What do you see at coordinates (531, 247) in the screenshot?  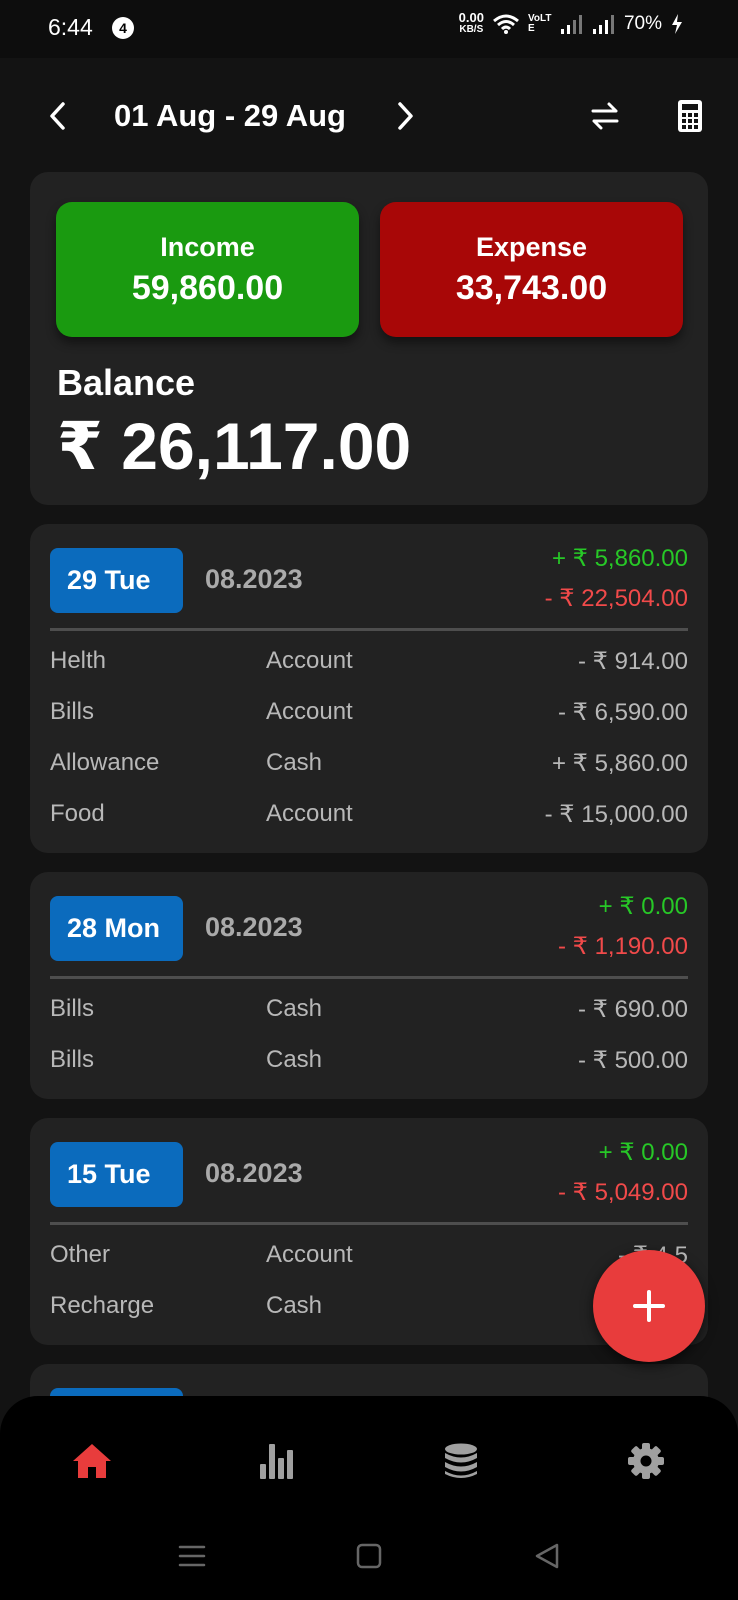 I see `expense-label: Expense` at bounding box center [531, 247].